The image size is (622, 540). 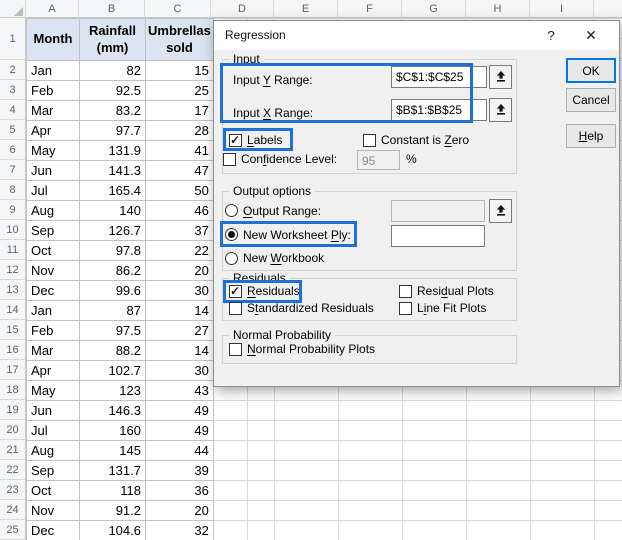 What do you see at coordinates (405, 291) in the screenshot?
I see `residual-plots-checkbox` at bounding box center [405, 291].